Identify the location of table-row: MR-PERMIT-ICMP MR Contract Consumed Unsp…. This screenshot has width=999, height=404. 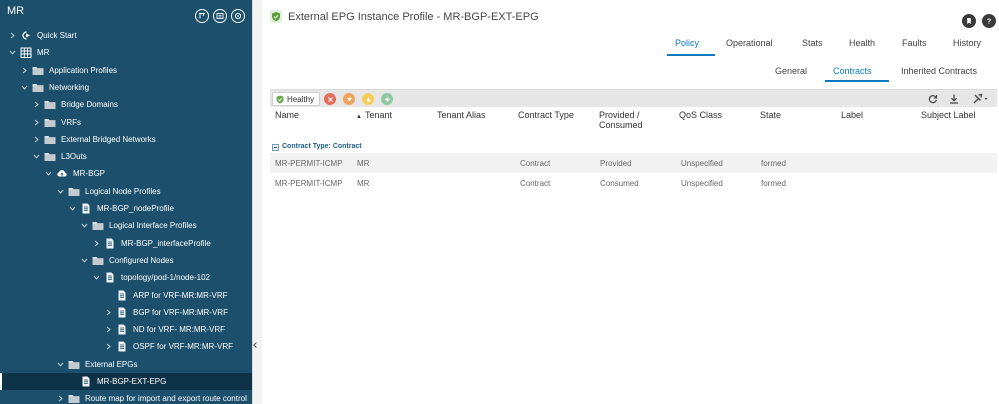
(633, 183).